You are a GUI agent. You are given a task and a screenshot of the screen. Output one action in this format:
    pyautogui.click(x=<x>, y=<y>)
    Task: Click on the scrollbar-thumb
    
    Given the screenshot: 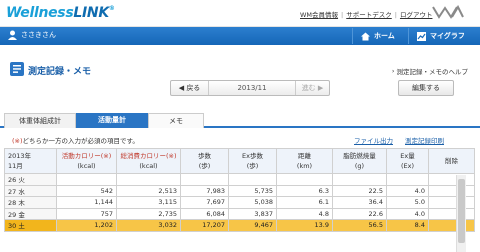 What is the action you would take?
    pyautogui.click(x=461, y=211)
    